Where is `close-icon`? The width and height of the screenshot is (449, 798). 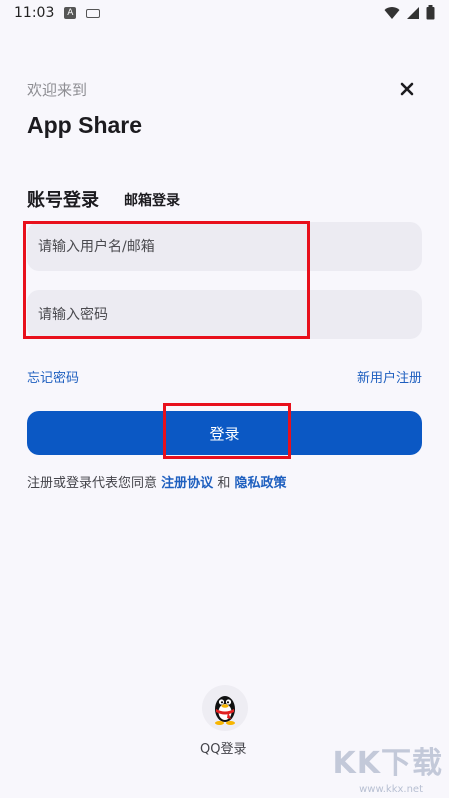 close-icon is located at coordinates (407, 89).